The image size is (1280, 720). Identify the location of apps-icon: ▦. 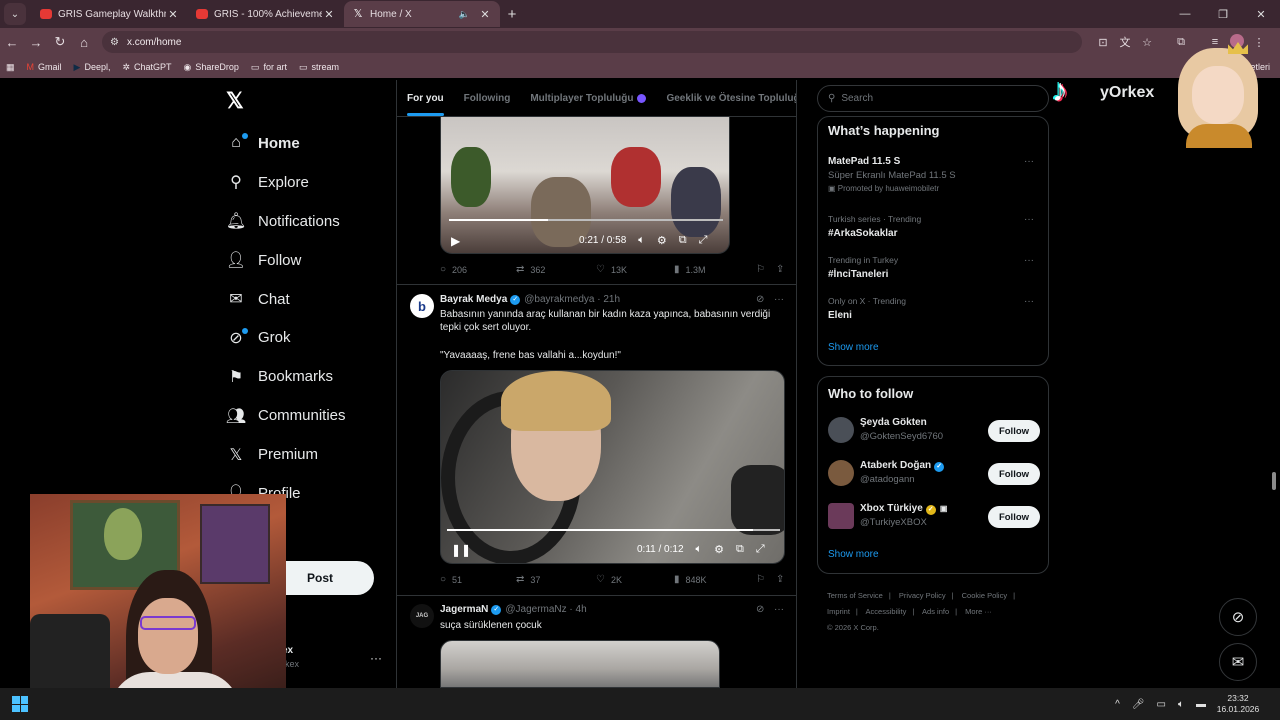
(10, 67).